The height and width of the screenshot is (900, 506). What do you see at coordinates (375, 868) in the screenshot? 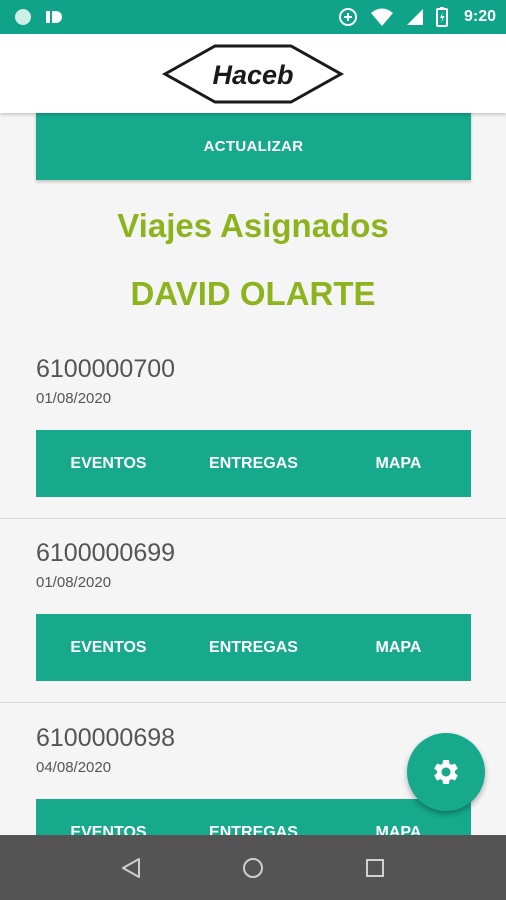
I see `recents-icon` at bounding box center [375, 868].